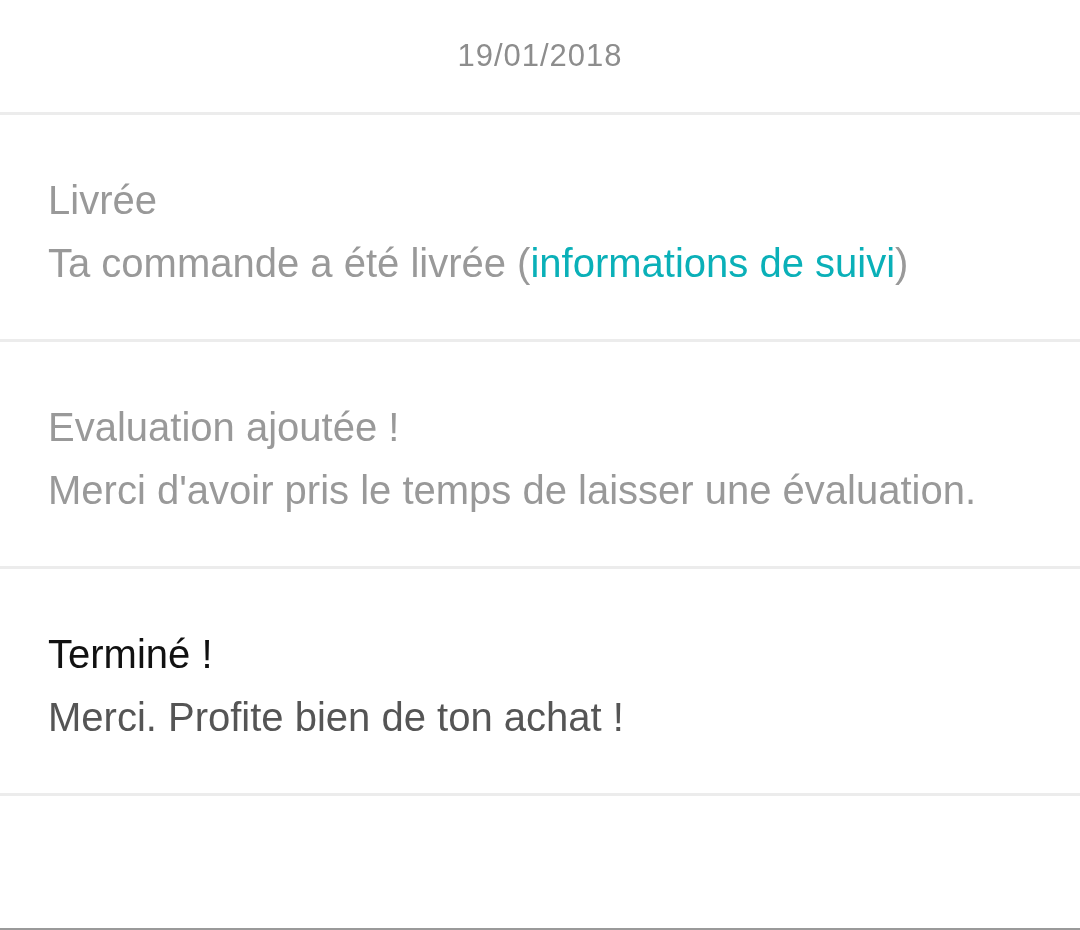 This screenshot has height=930, width=1080. Describe the element at coordinates (540, 56) in the screenshot. I see `date-label: 19/01/2018` at that location.